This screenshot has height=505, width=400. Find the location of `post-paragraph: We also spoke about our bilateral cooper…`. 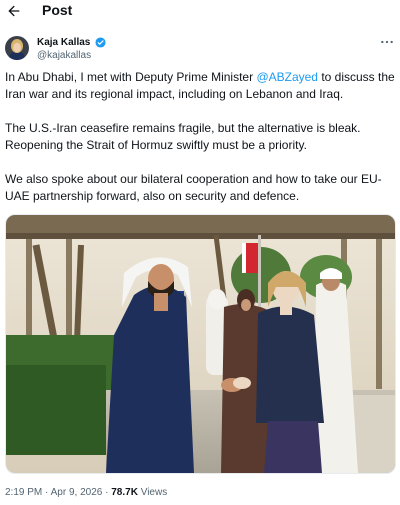

post-paragraph: We also spoke about our bilateral cooper… is located at coordinates (201, 188).